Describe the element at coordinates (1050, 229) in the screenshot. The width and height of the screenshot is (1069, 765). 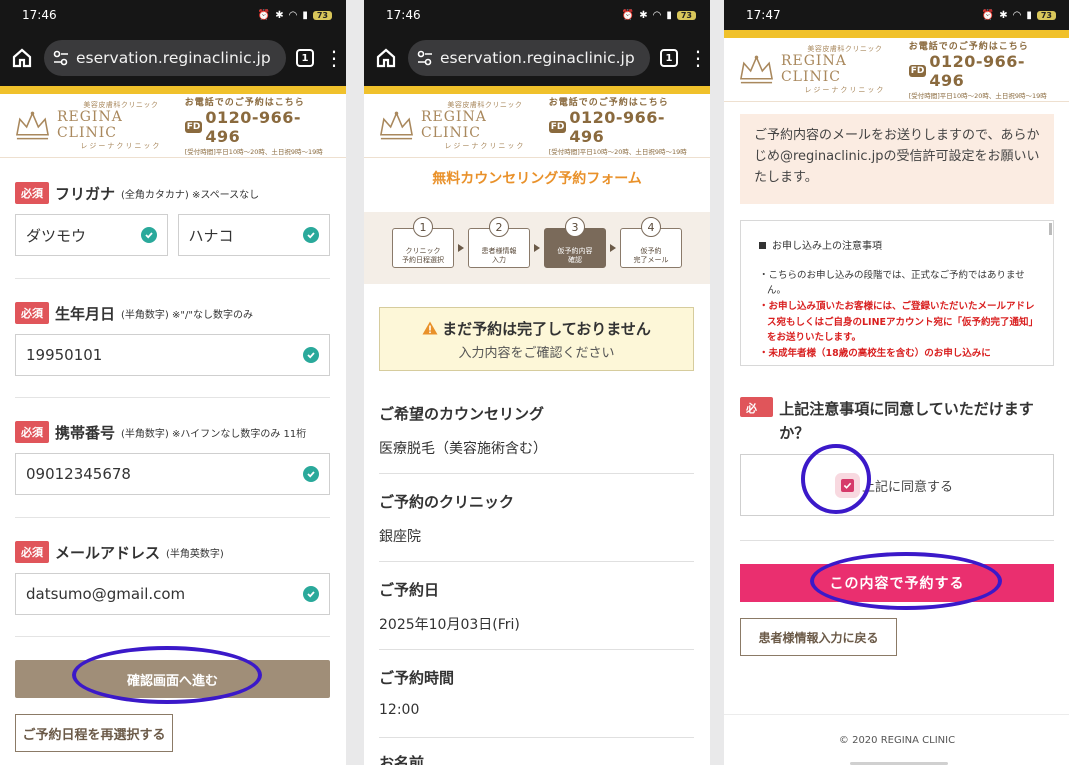
I see `scrollbar` at that location.